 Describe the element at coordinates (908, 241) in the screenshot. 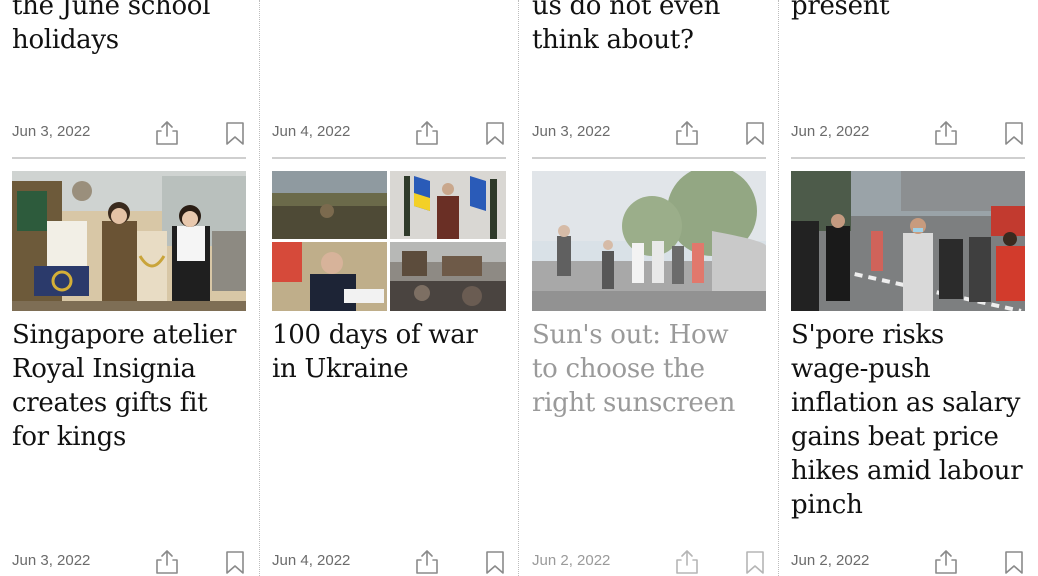

I see `masked-commuters-crossing-photo` at that location.